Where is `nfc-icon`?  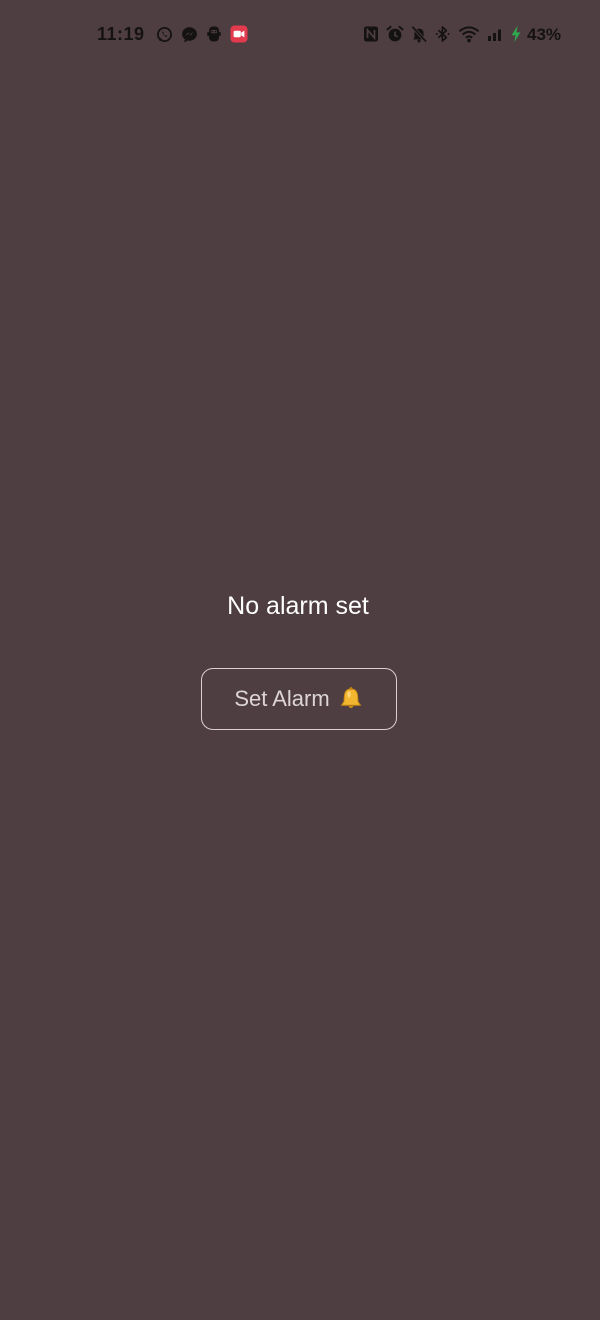 nfc-icon is located at coordinates (371, 34).